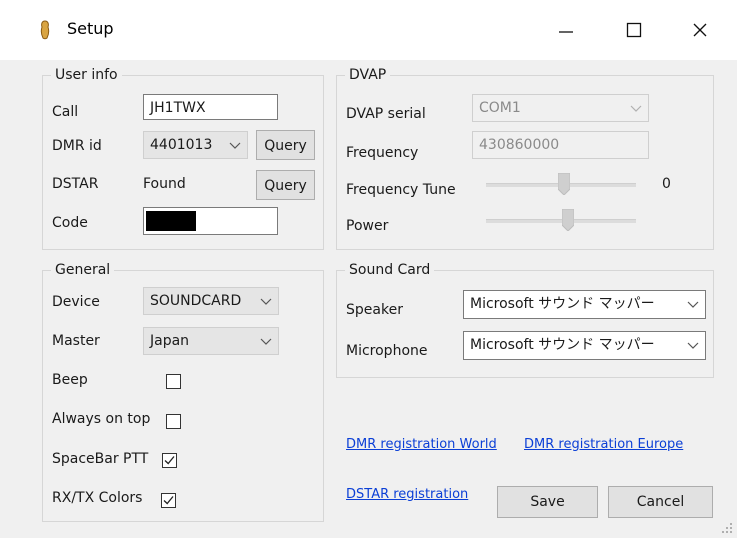 This screenshot has width=737, height=538. What do you see at coordinates (211, 341) in the screenshot?
I see `master-select: Japan` at bounding box center [211, 341].